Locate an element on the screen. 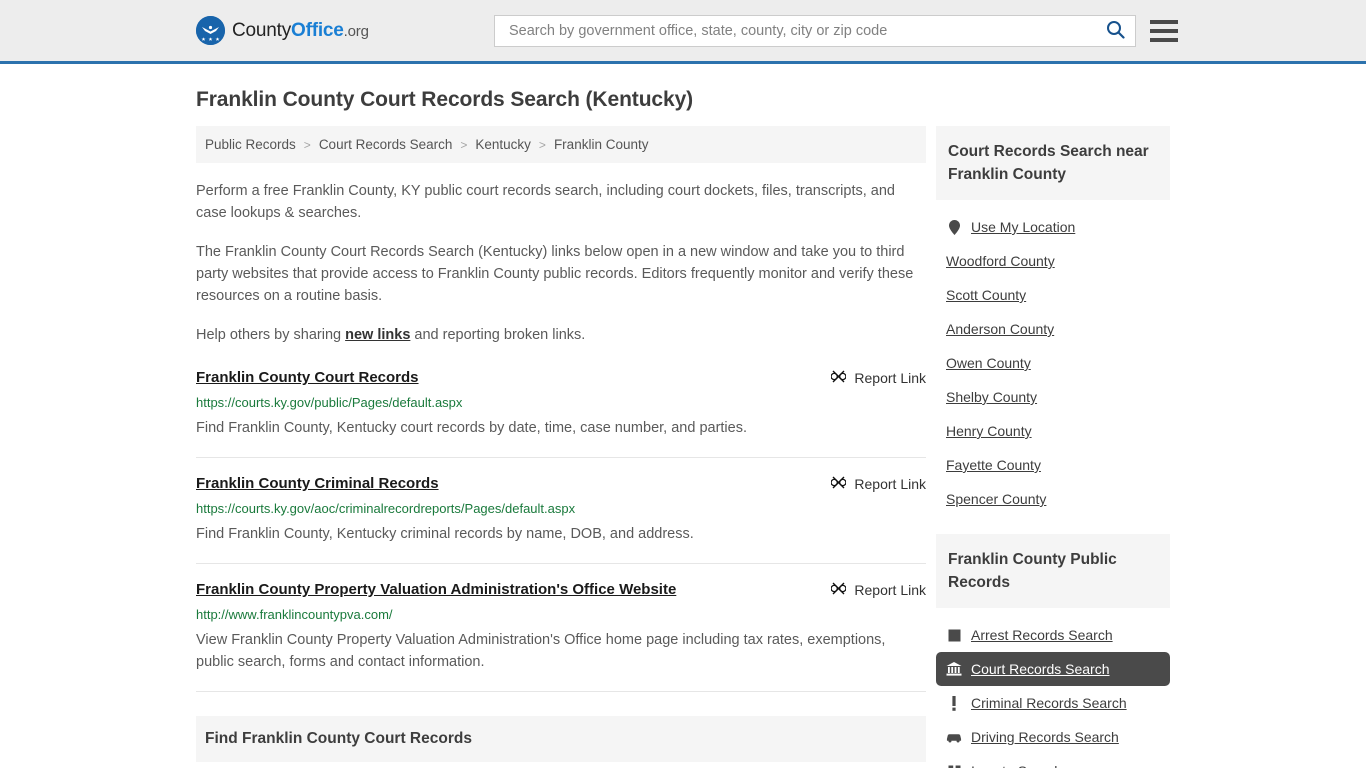 This screenshot has width=1366, height=768. sidebar-county-anderson: Anderson County is located at coordinates (1053, 329).